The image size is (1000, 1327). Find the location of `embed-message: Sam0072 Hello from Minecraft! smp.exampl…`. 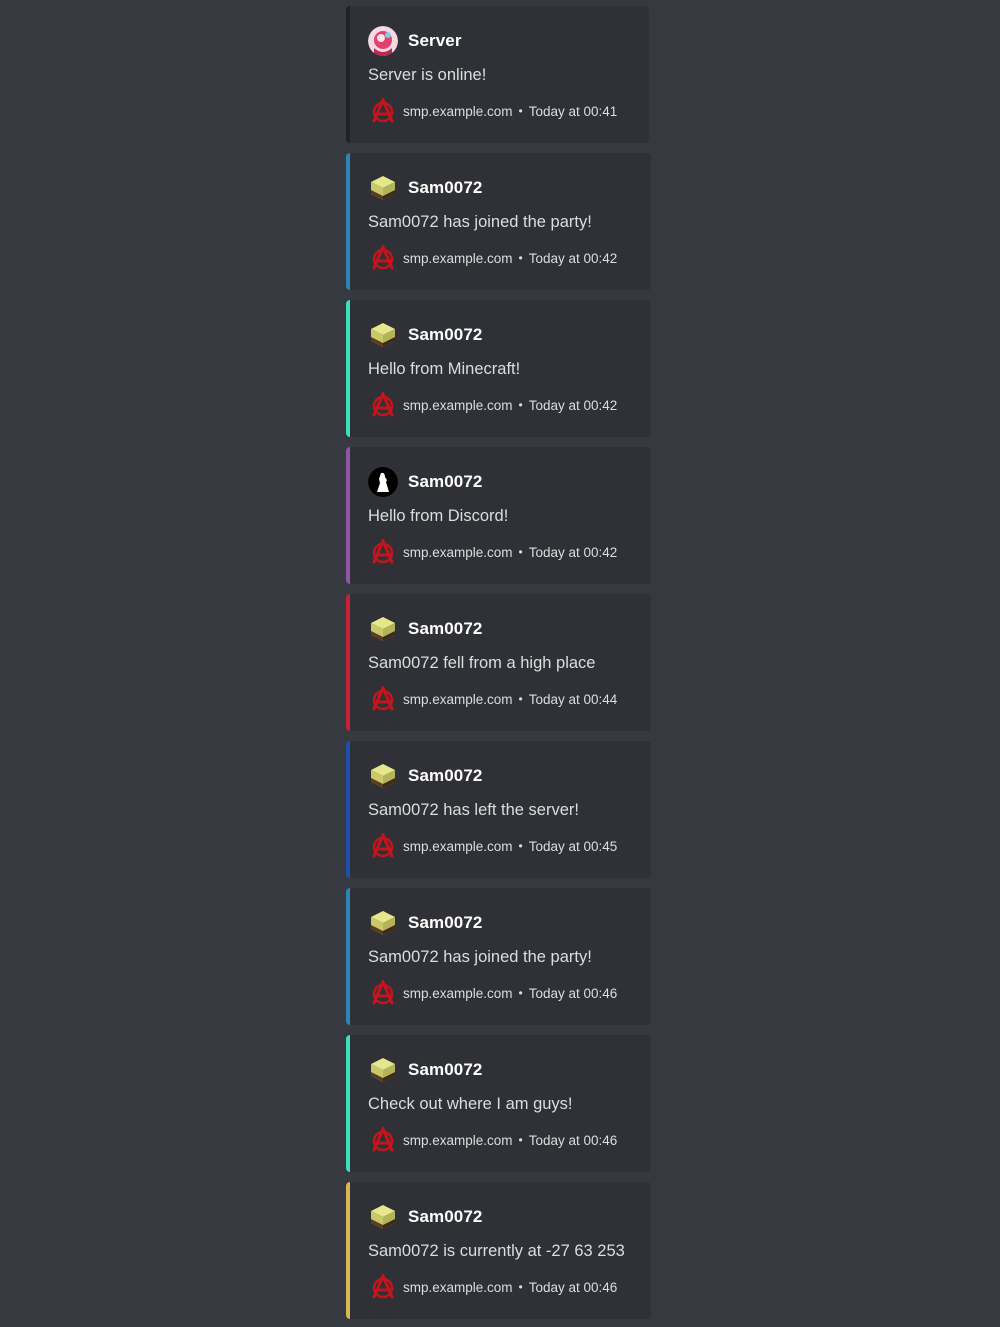

embed-message: Sam0072 Hello from Minecraft! smp.exampl… is located at coordinates (498, 368).